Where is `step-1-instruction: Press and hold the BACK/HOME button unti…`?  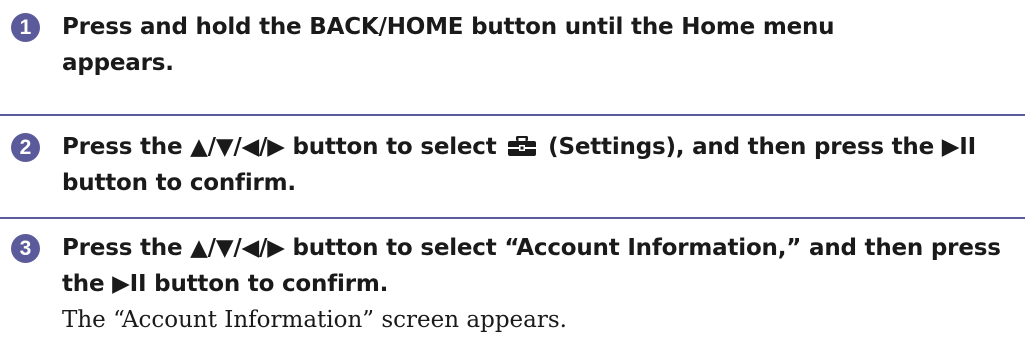
step-1-instruction: Press and hold the BACK/HOME button unti… is located at coordinates (448, 45).